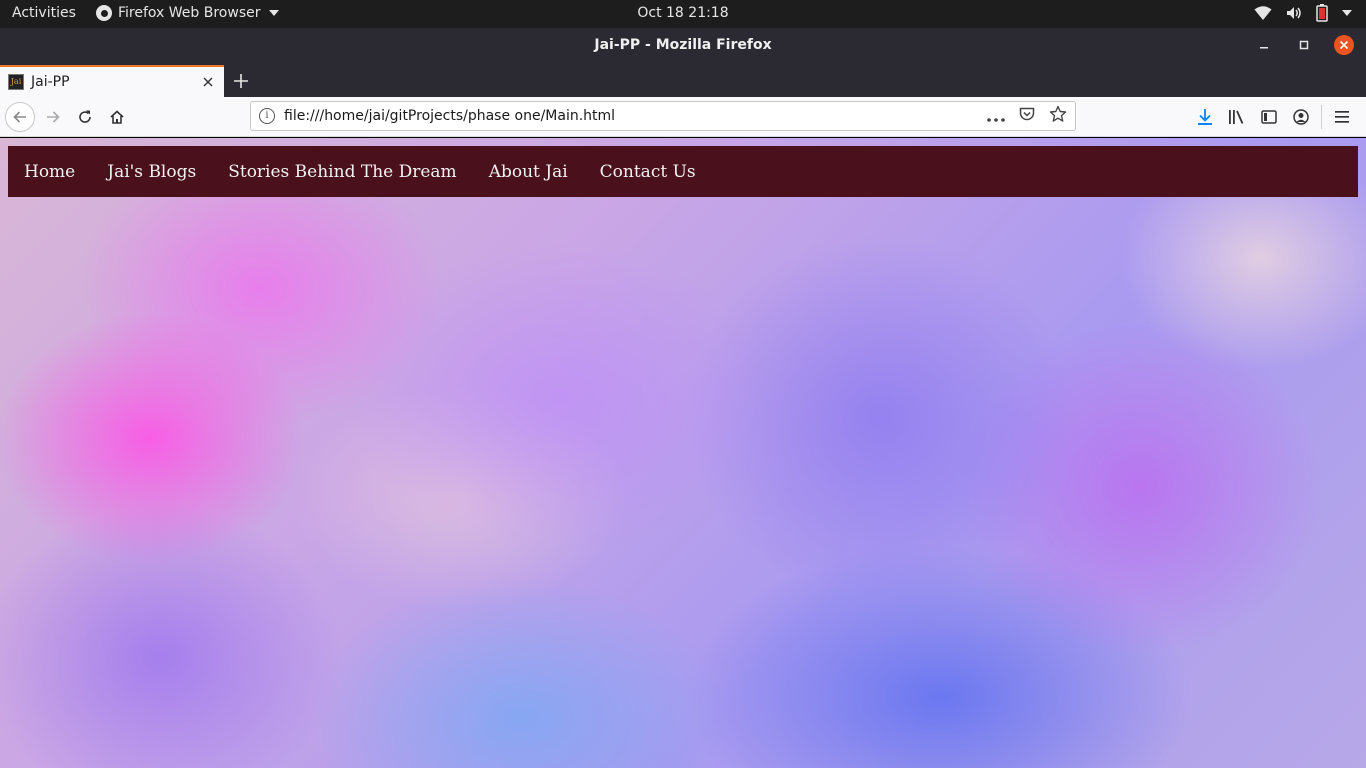 The image size is (1366, 768). Describe the element at coordinates (117, 117) in the screenshot. I see `home-icon` at that location.